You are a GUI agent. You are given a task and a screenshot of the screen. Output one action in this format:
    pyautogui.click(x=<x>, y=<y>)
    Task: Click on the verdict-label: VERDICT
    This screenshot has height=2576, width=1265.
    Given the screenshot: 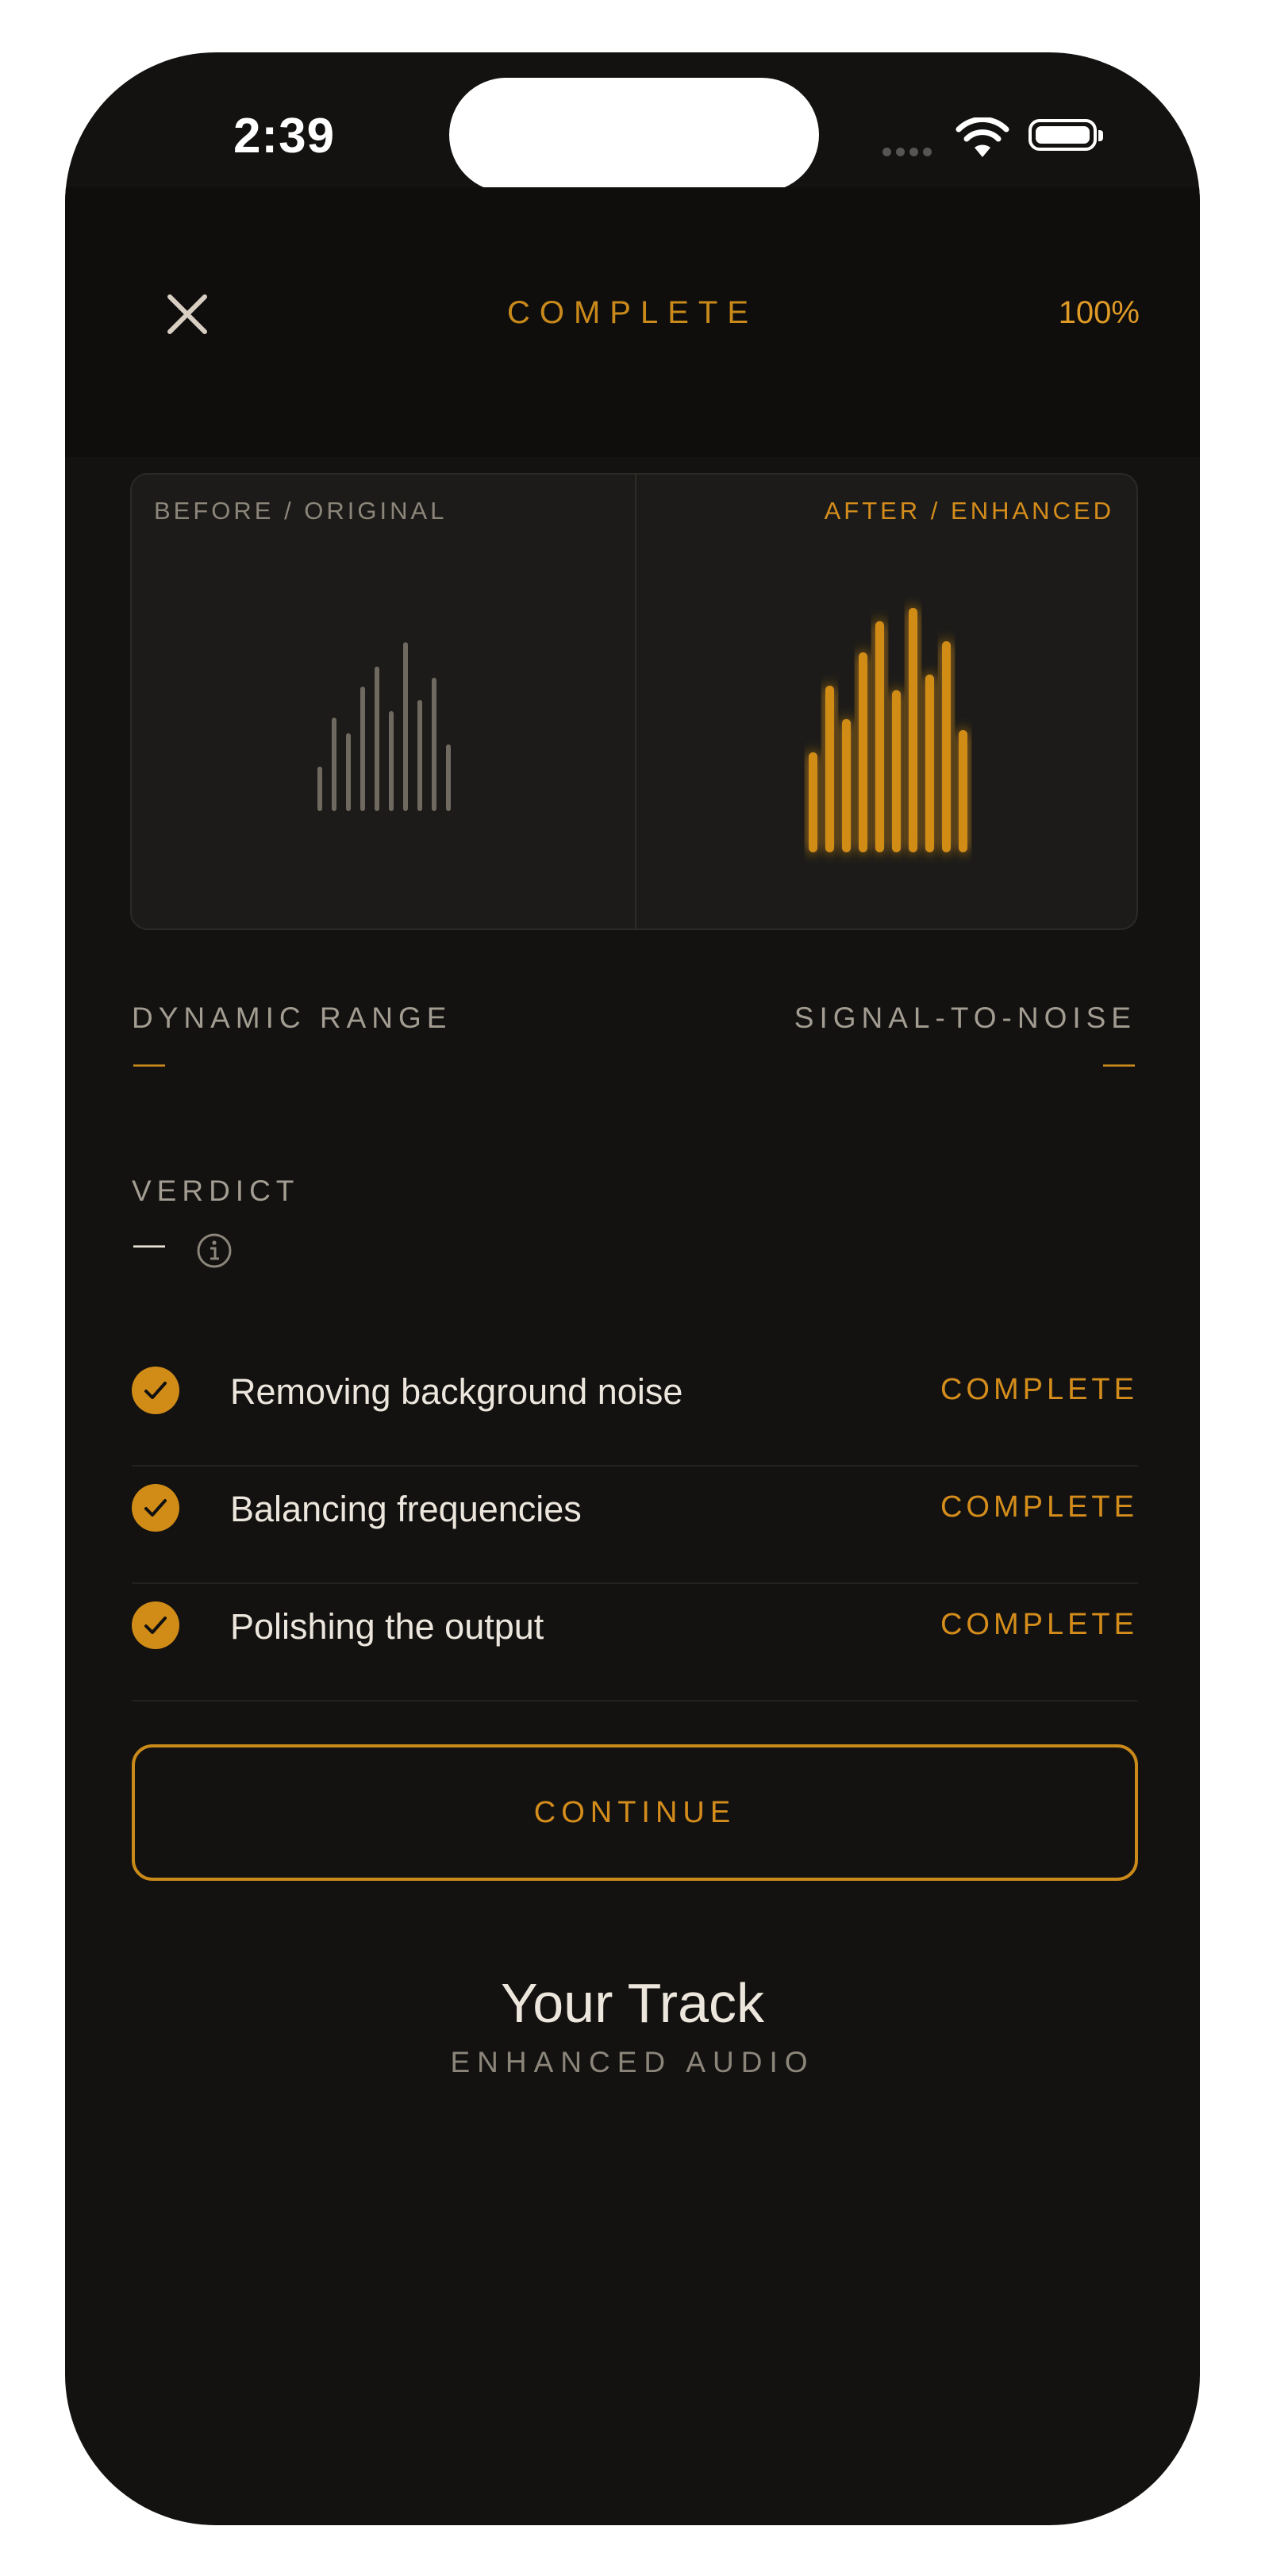 What is the action you would take?
    pyautogui.click(x=216, y=1191)
    